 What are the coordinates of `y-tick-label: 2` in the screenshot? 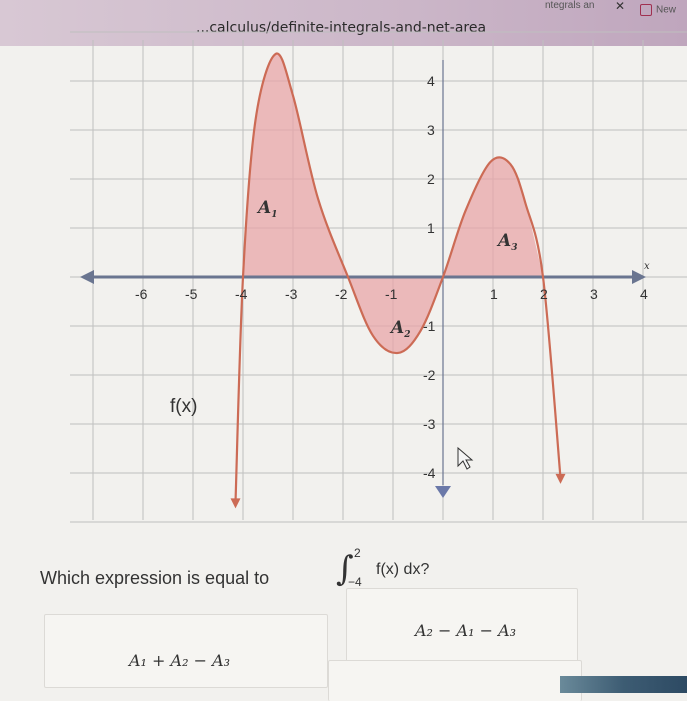 It's located at (431, 179).